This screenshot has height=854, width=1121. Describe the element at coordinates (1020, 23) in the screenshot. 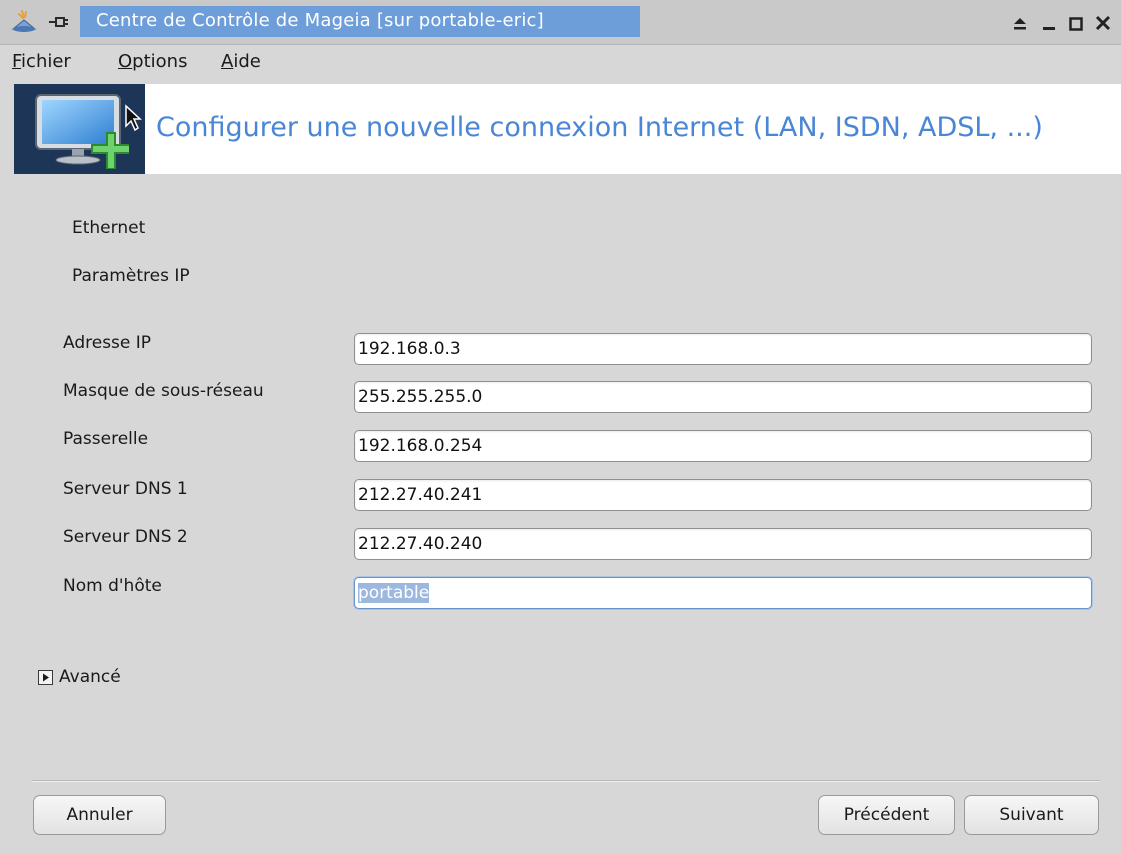

I see `shade-icon` at that location.